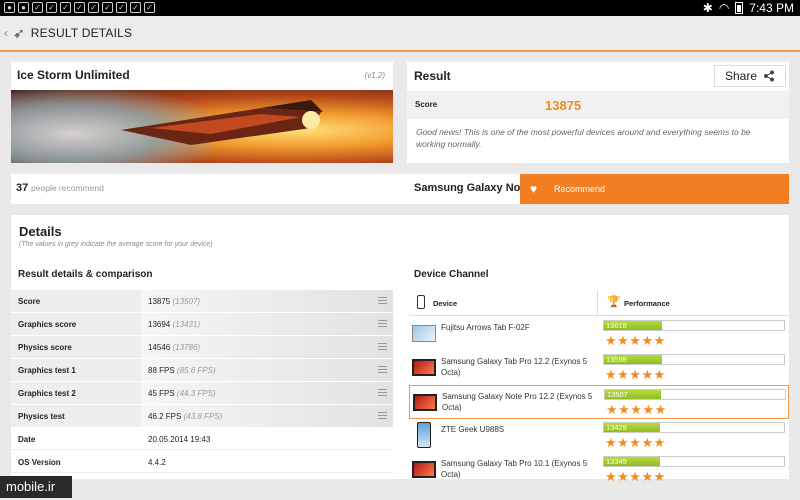 This screenshot has width=800, height=500. Describe the element at coordinates (202, 439) in the screenshot. I see `table-row: Date 20.05.2014 19:43` at that location.